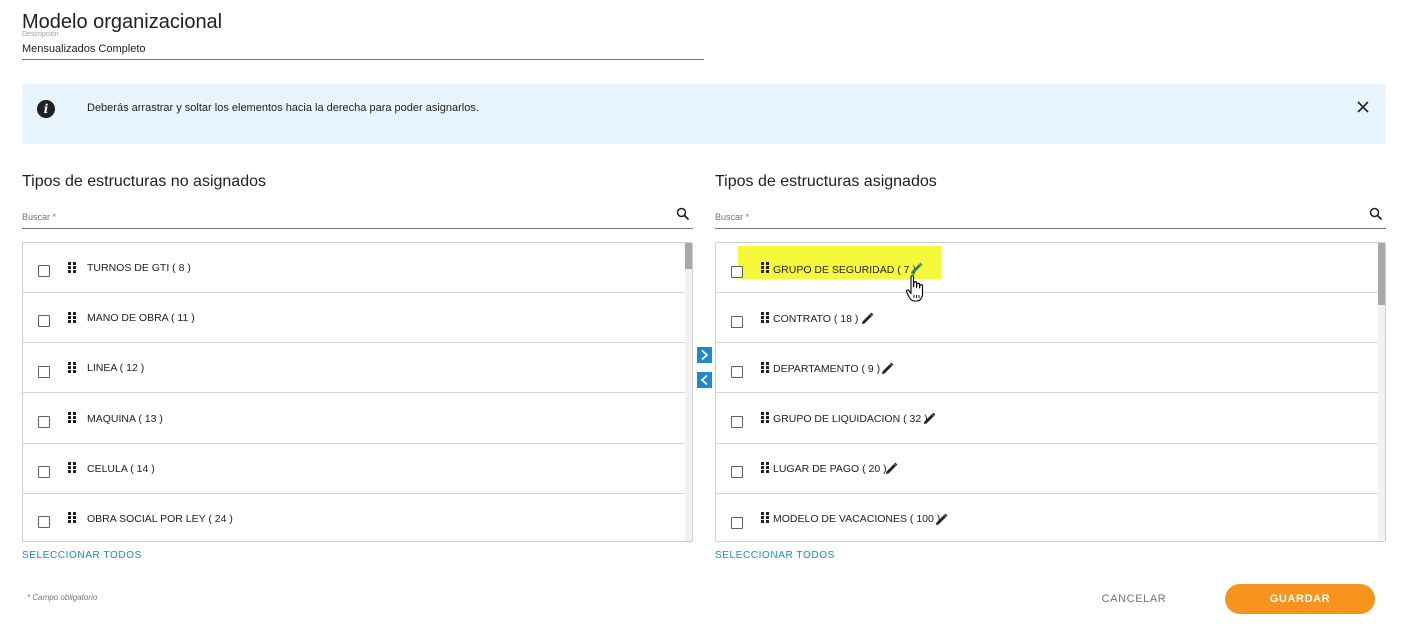 This screenshot has height=630, width=1411. Describe the element at coordinates (82, 555) in the screenshot. I see `unassigned-select-all-link: SELECCIONAR TODOS` at that location.